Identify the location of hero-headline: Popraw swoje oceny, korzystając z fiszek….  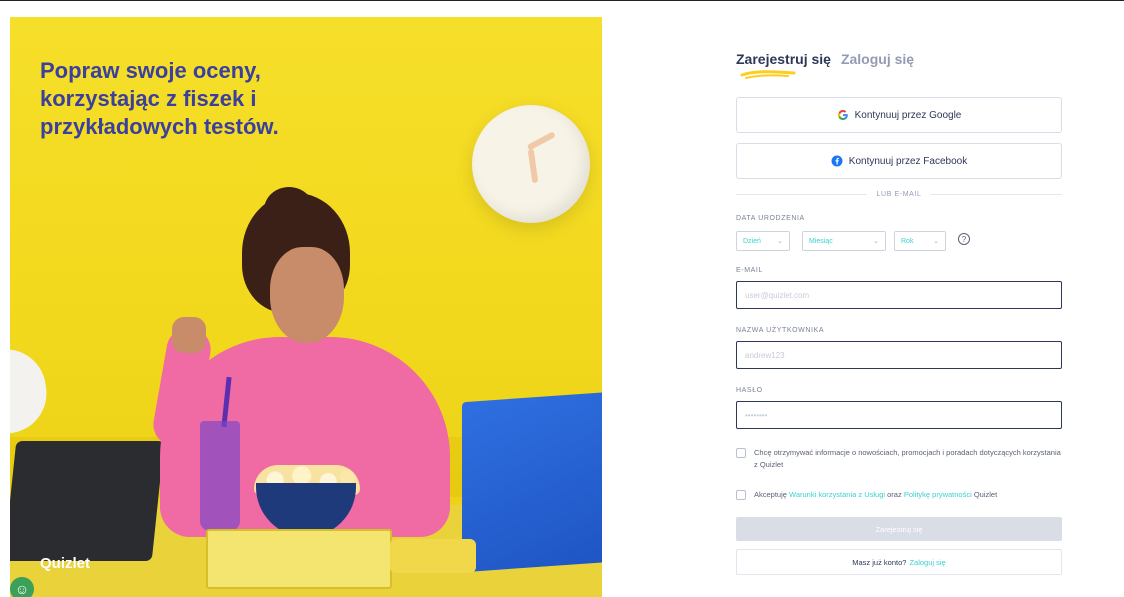
(159, 98).